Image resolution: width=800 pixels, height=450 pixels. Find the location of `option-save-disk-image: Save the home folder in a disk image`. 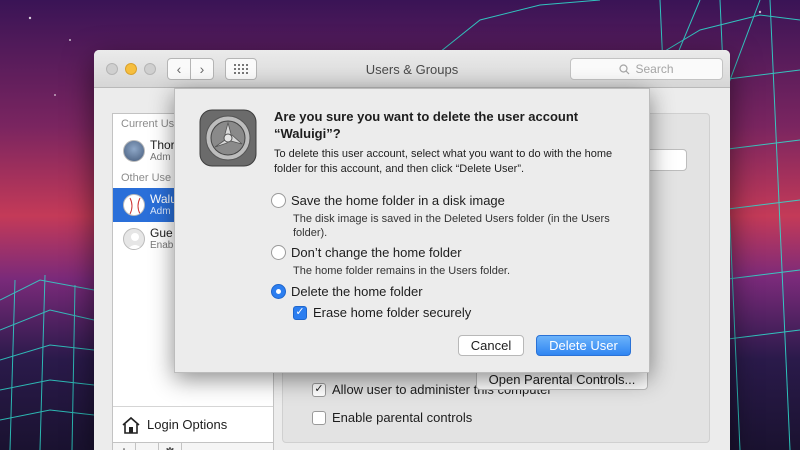

option-save-disk-image: Save the home folder in a disk image is located at coordinates (388, 200).